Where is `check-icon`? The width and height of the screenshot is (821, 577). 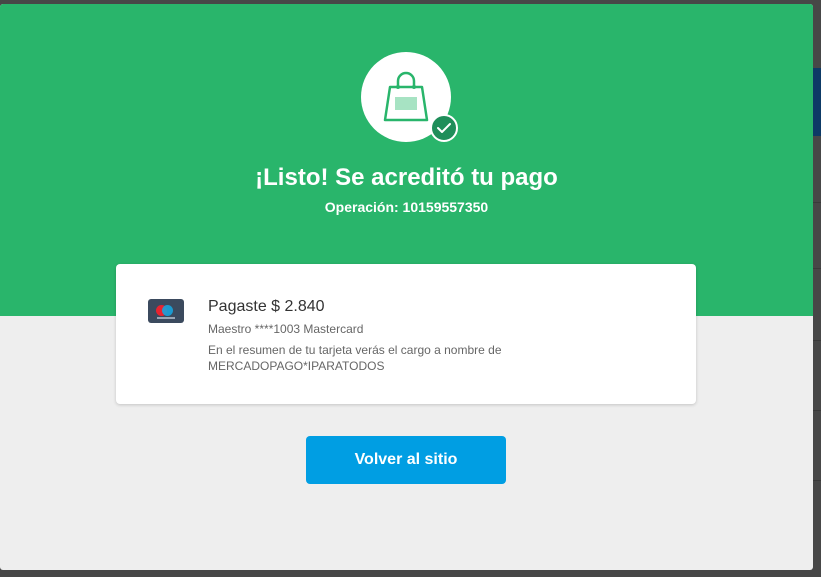 check-icon is located at coordinates (444, 128).